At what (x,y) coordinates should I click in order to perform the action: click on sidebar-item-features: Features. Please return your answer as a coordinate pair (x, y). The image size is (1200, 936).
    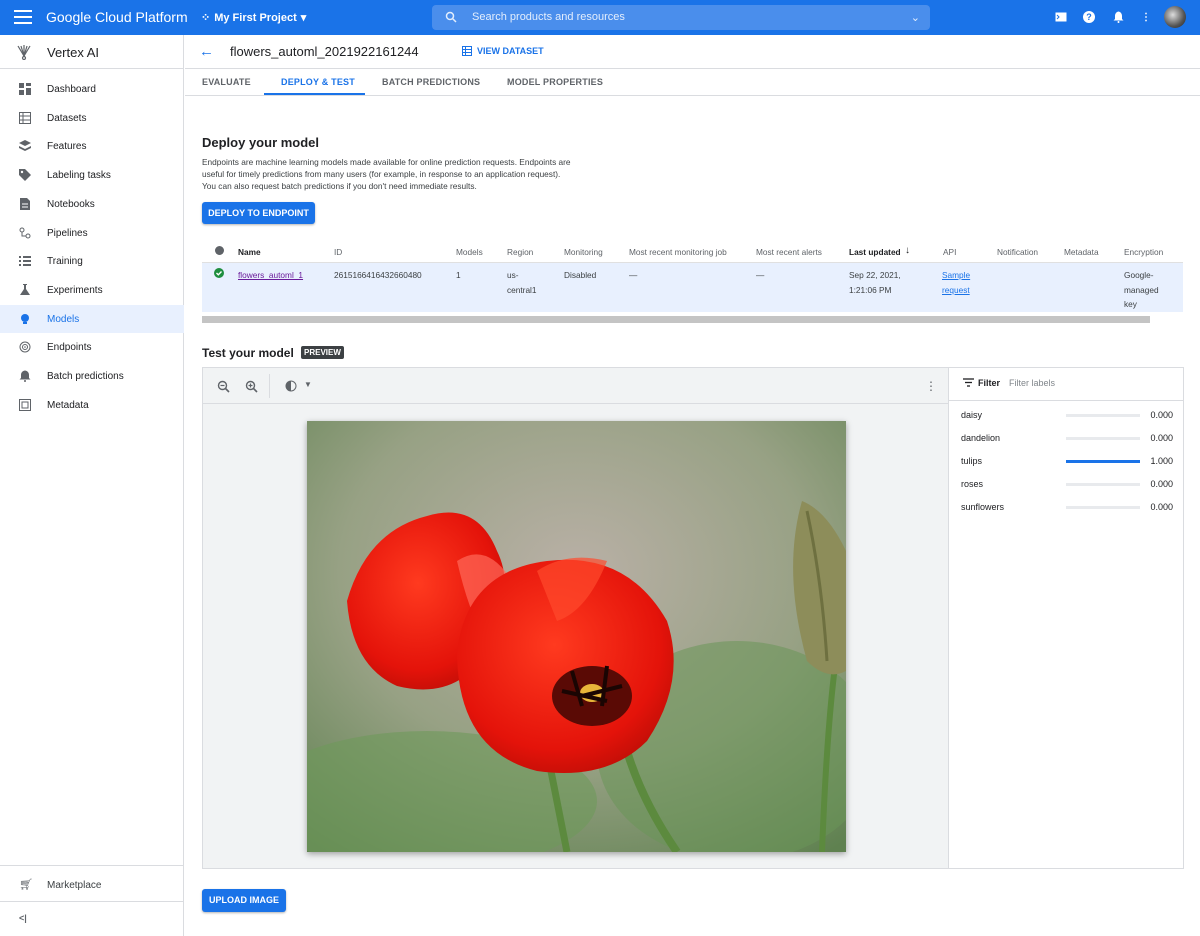
    Looking at the image, I should click on (92, 146).